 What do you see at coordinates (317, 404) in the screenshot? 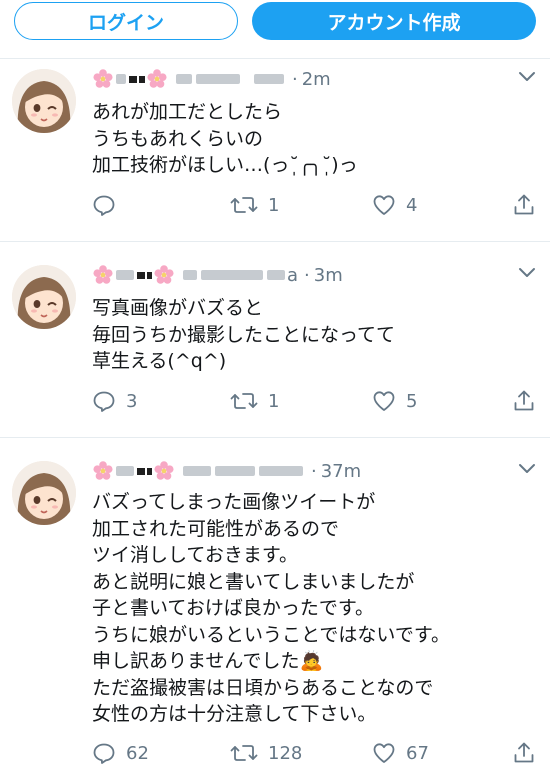
I see `tweet-actions: 3 1 5` at bounding box center [317, 404].